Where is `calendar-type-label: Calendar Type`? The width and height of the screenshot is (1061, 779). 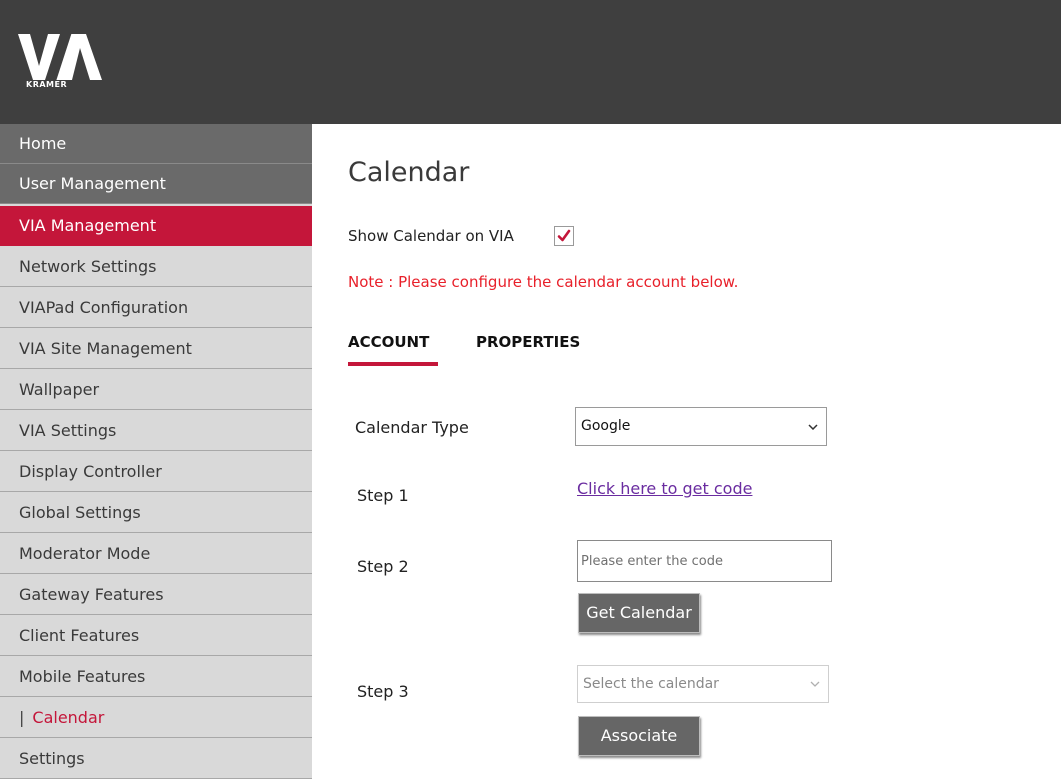
calendar-type-label: Calendar Type is located at coordinates (412, 427).